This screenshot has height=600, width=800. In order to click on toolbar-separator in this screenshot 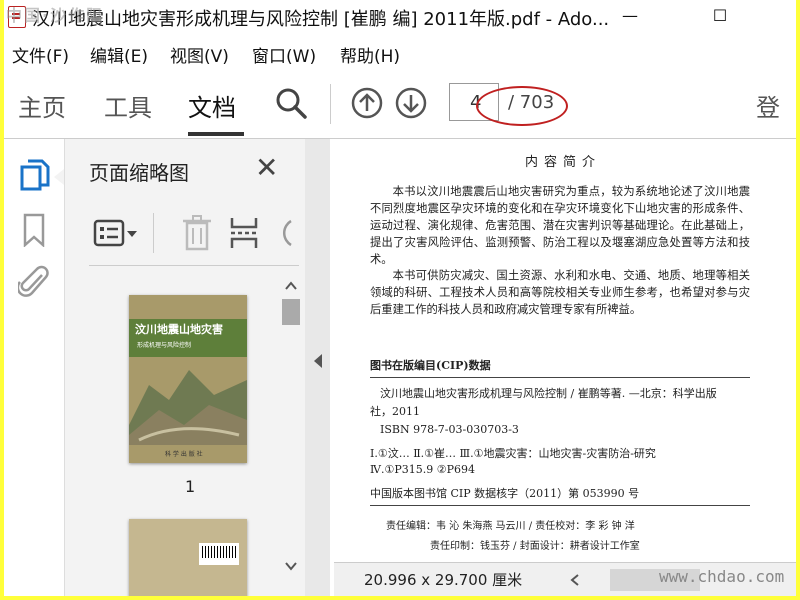, I will do `click(330, 104)`.